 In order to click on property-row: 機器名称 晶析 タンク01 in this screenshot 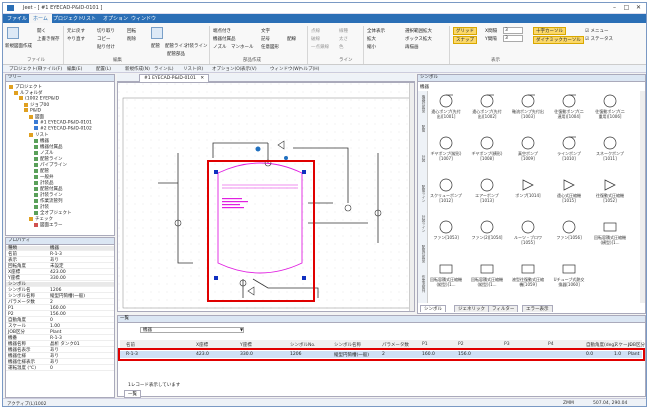, I will do `click(60, 344)`.